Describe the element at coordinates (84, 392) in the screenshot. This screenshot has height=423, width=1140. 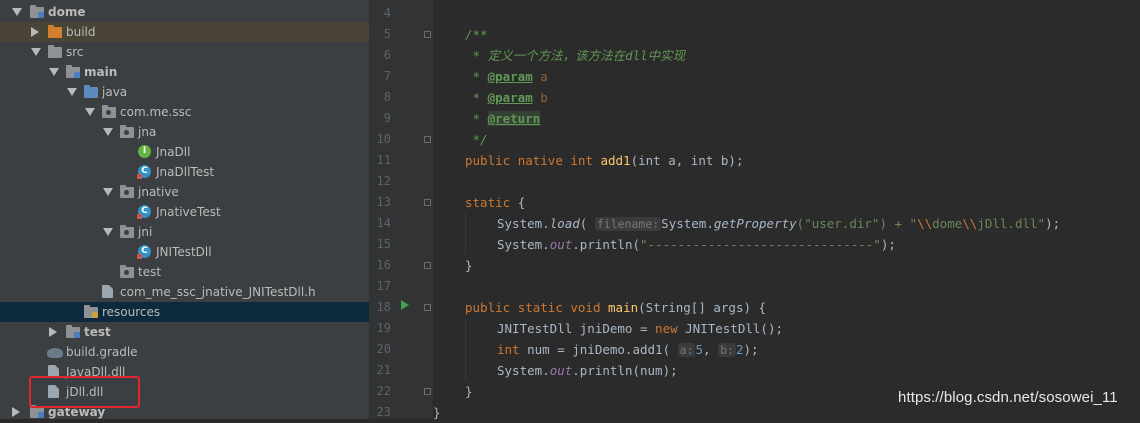
I see `highlight-annotation-box` at that location.